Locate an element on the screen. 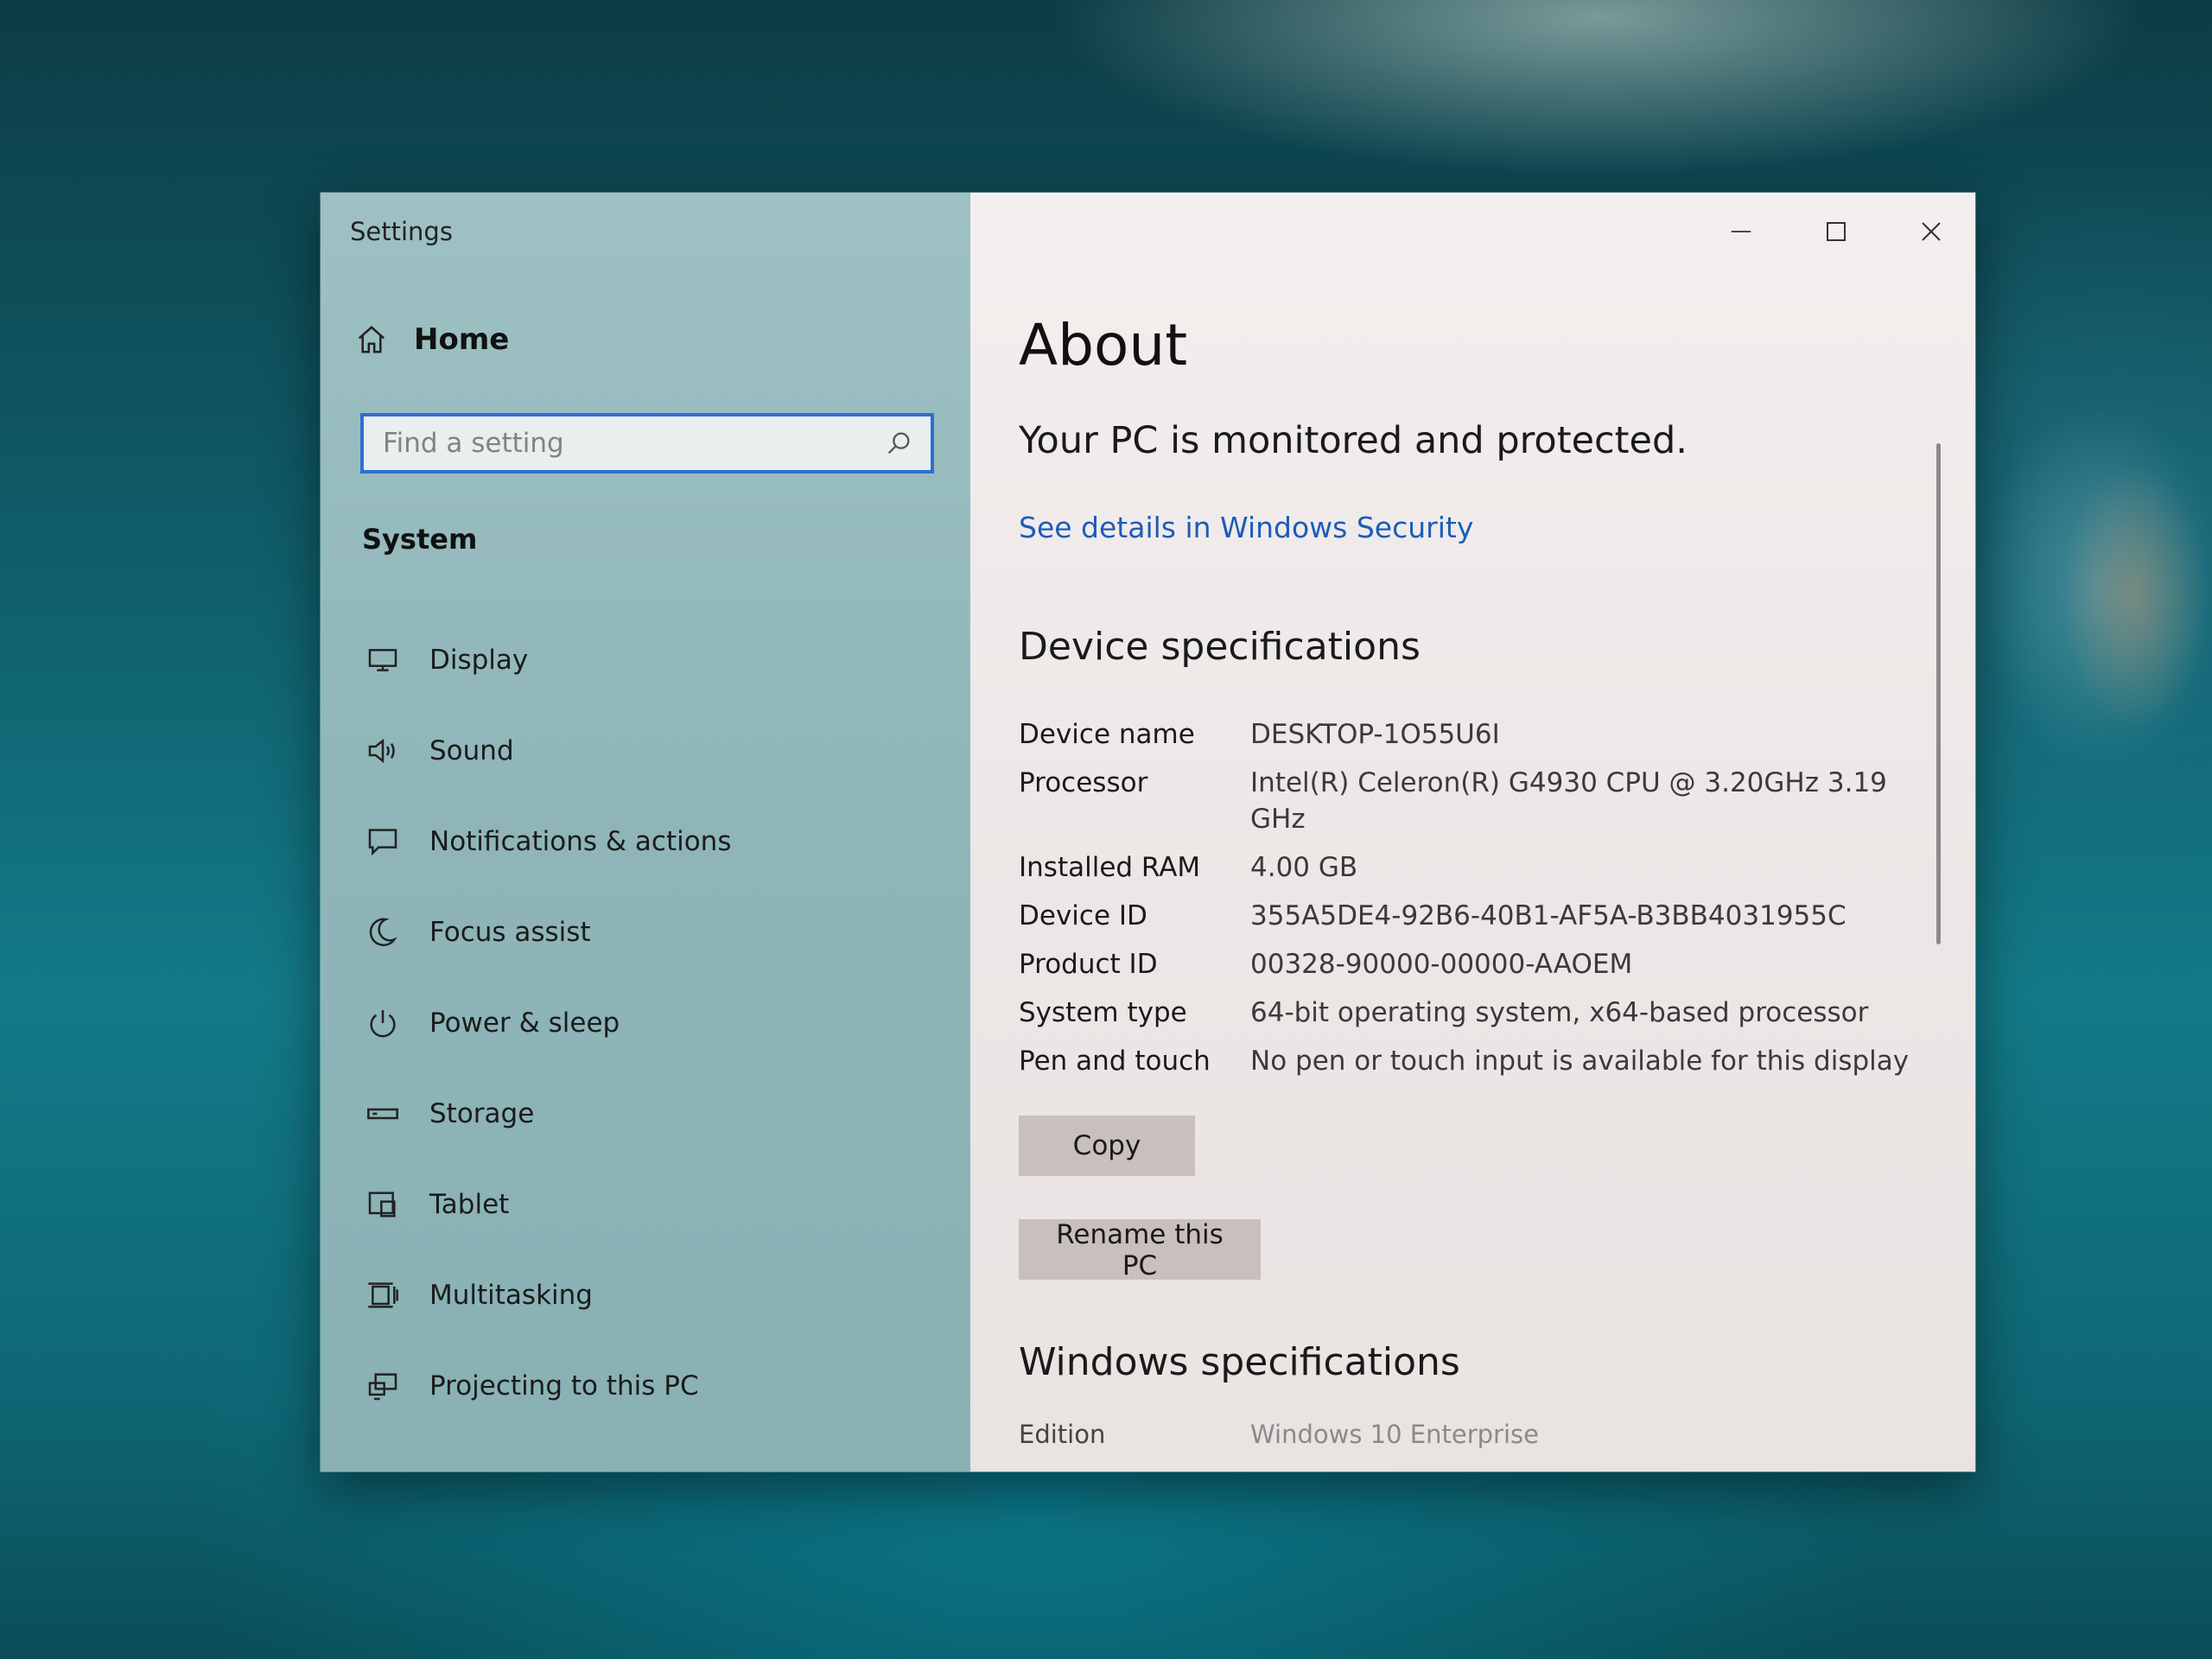 This screenshot has height=1659, width=2212. sidebar-item-label: Multitasking is located at coordinates (511, 1295).